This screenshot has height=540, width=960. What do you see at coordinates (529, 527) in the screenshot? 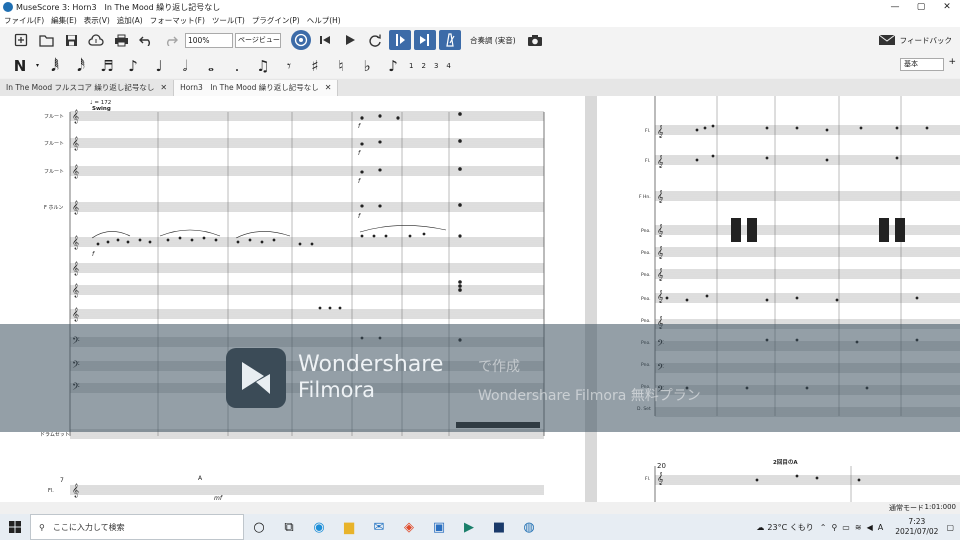
I see `musescore-taskbar-icon: ◍` at bounding box center [529, 527].